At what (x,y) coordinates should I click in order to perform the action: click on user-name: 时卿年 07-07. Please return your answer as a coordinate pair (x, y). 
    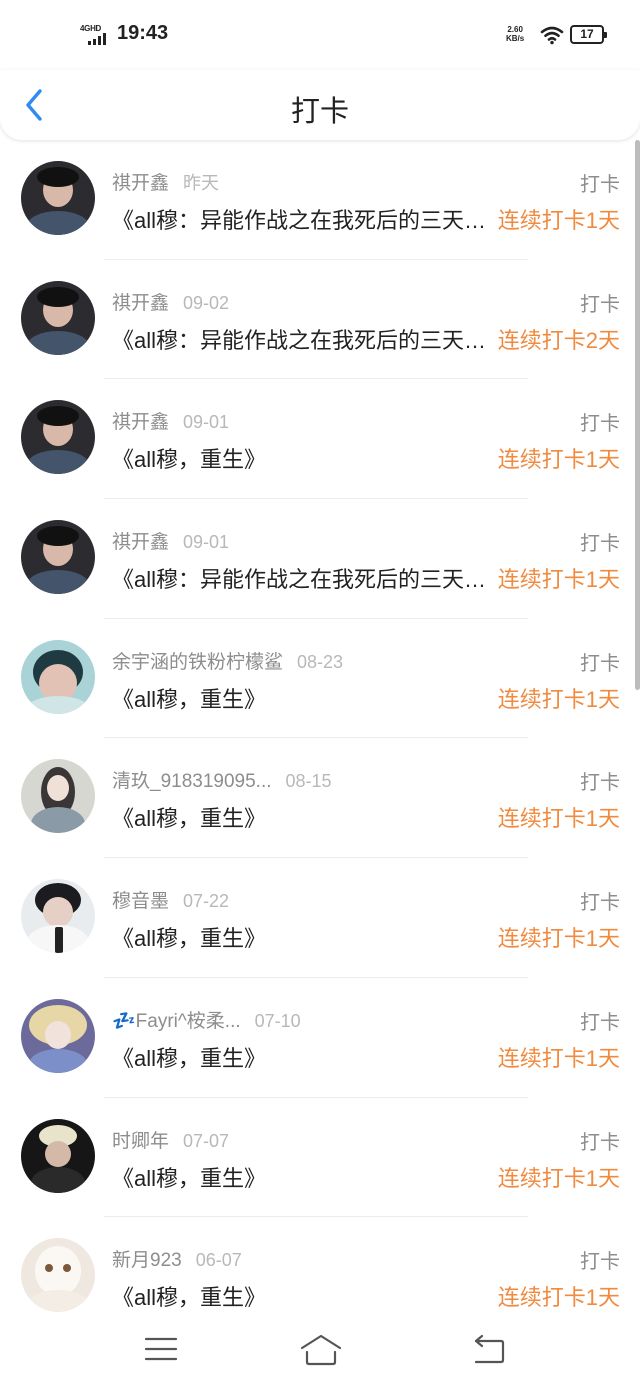
    Looking at the image, I should click on (170, 1139).